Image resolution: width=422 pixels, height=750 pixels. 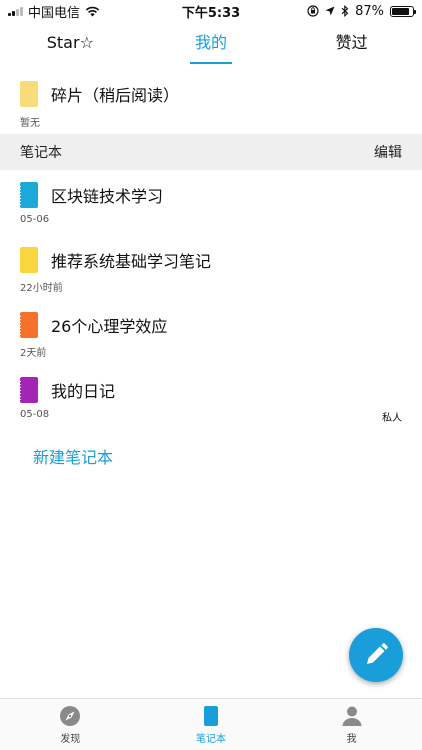 What do you see at coordinates (33, 353) in the screenshot?
I see `notebook-date: 2天前` at bounding box center [33, 353].